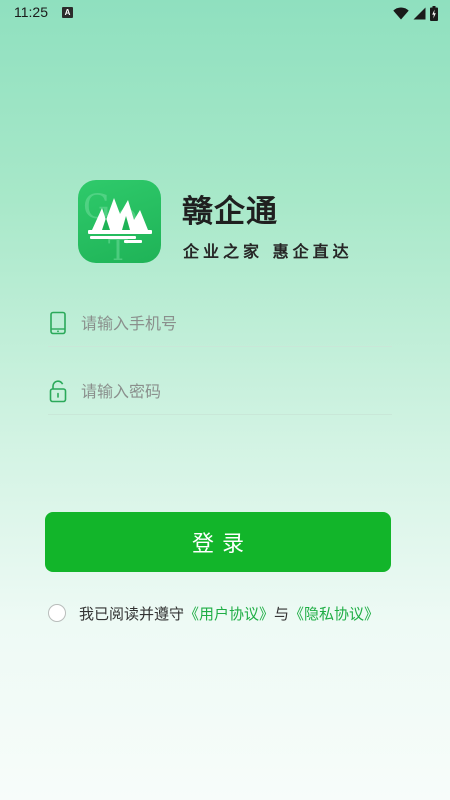 This screenshot has width=450, height=800. I want to click on a-letter-icon: A, so click(67, 12).